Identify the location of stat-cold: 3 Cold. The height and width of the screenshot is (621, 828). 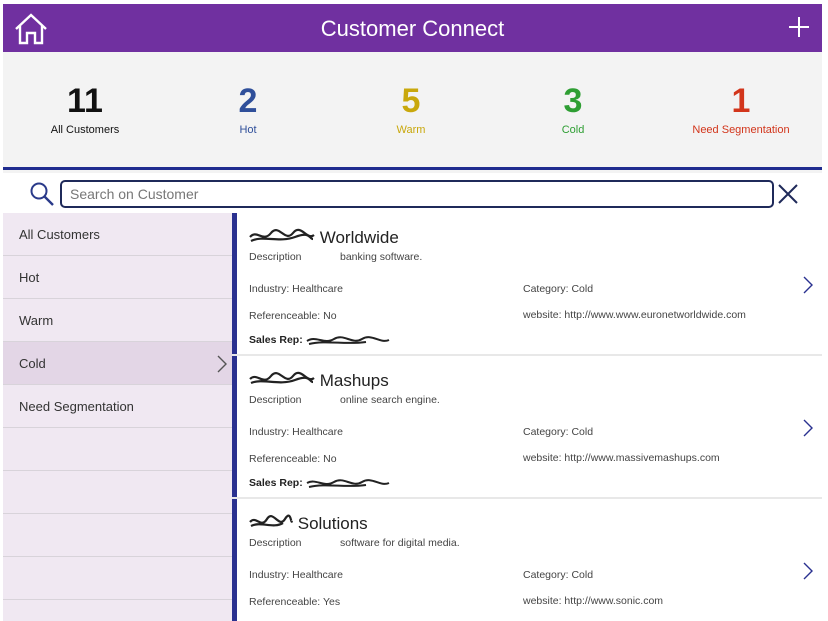
(573, 109).